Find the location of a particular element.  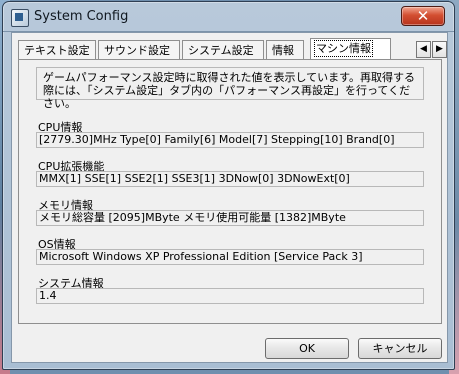

tab-label: マシン情報 is located at coordinates (343, 48).